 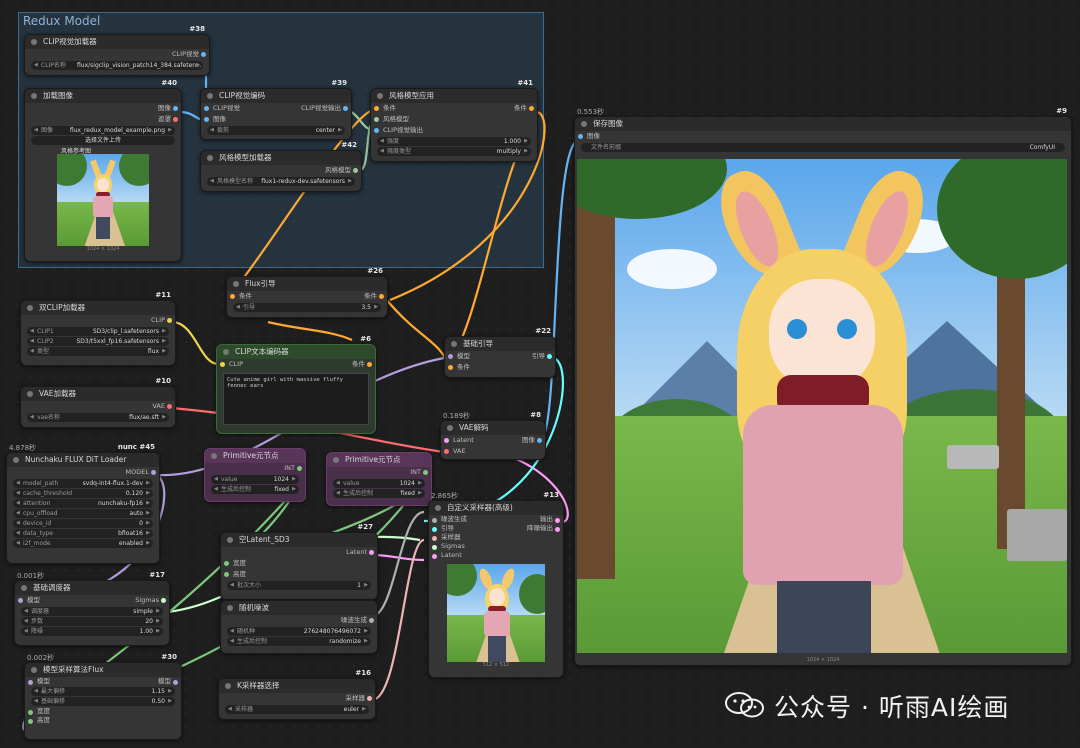 I want to click on scheduler-widget: ◀ 调度器 simple ▶, so click(x=92, y=611).